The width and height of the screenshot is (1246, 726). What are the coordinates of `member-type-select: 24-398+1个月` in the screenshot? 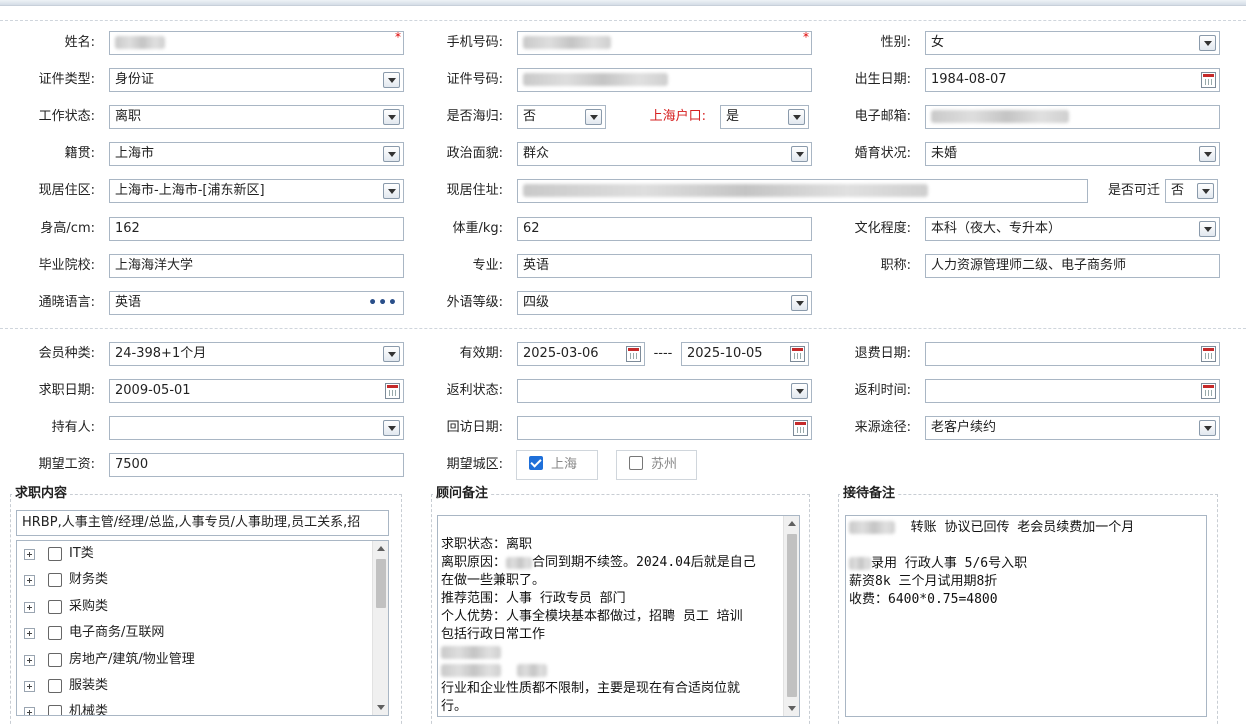 It's located at (256, 354).